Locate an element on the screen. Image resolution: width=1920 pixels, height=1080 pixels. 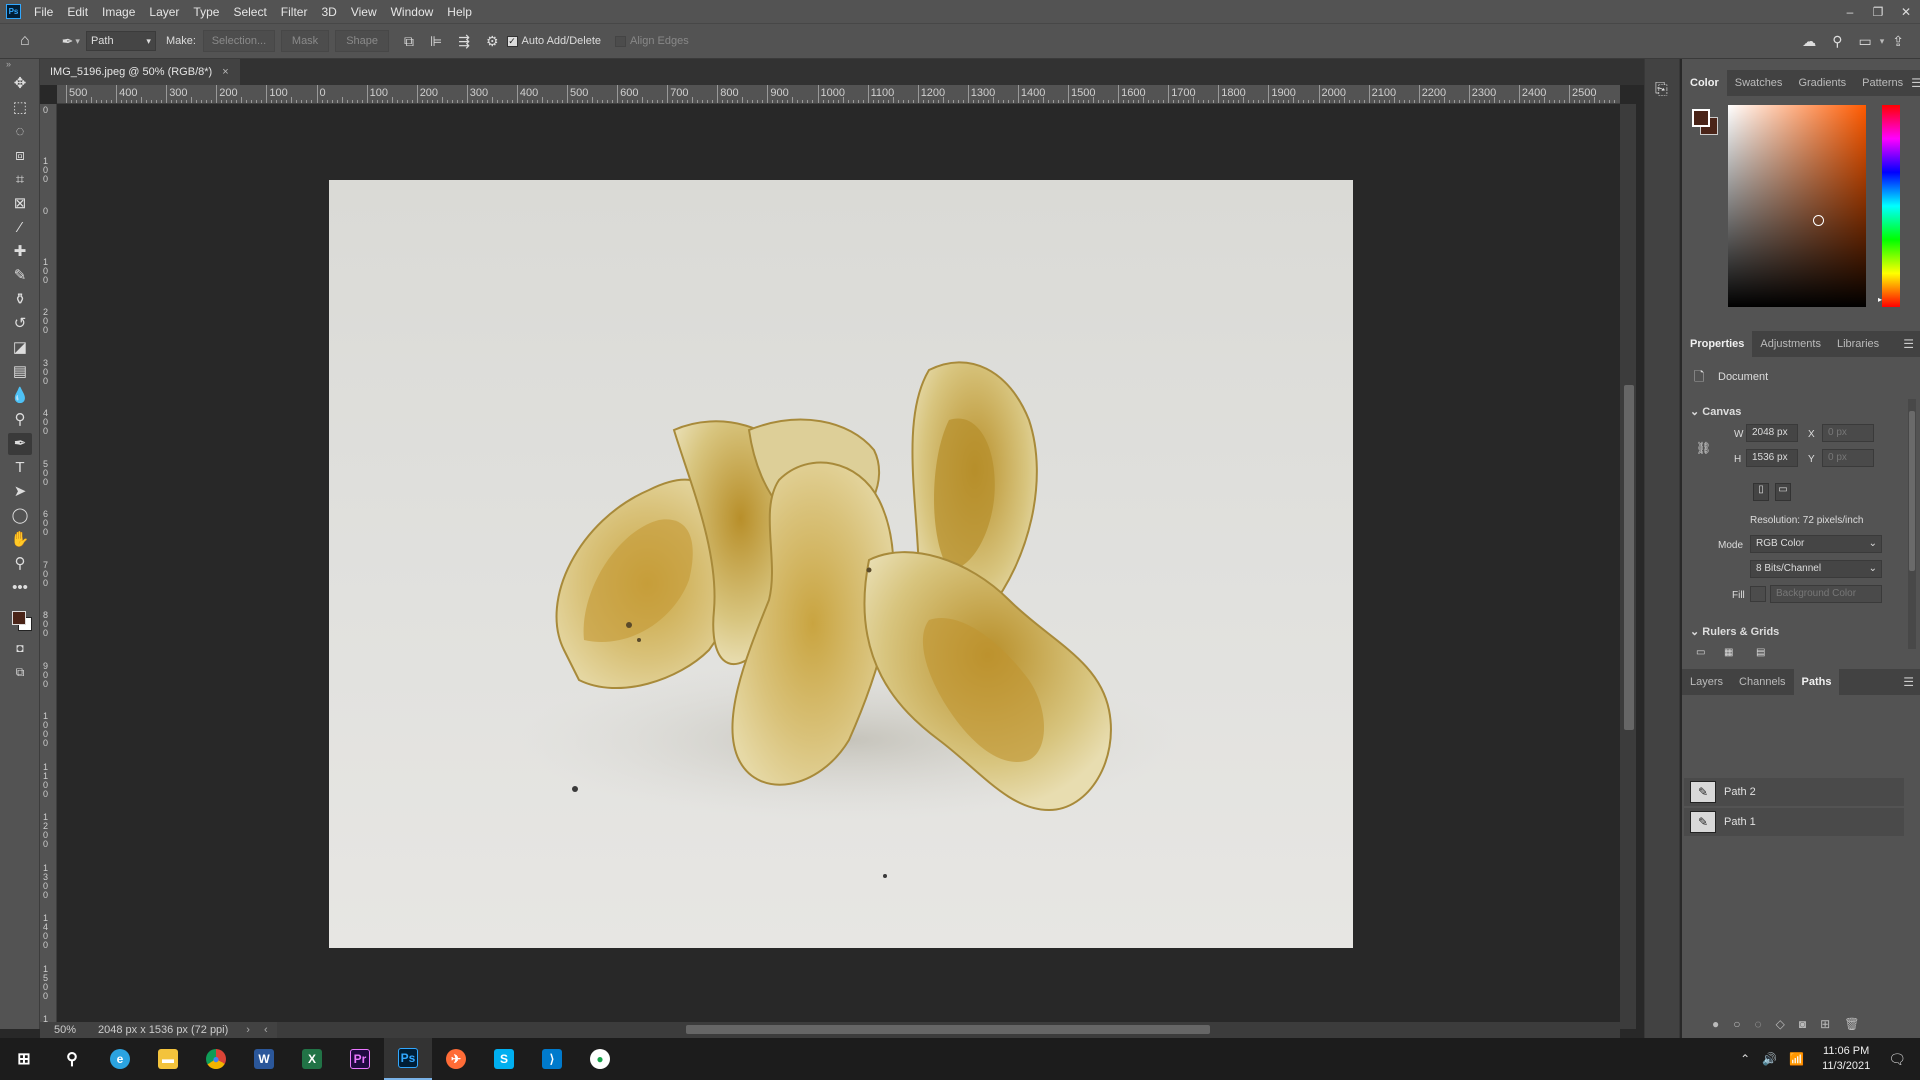
menu-window: Window is located at coordinates (412, 12).